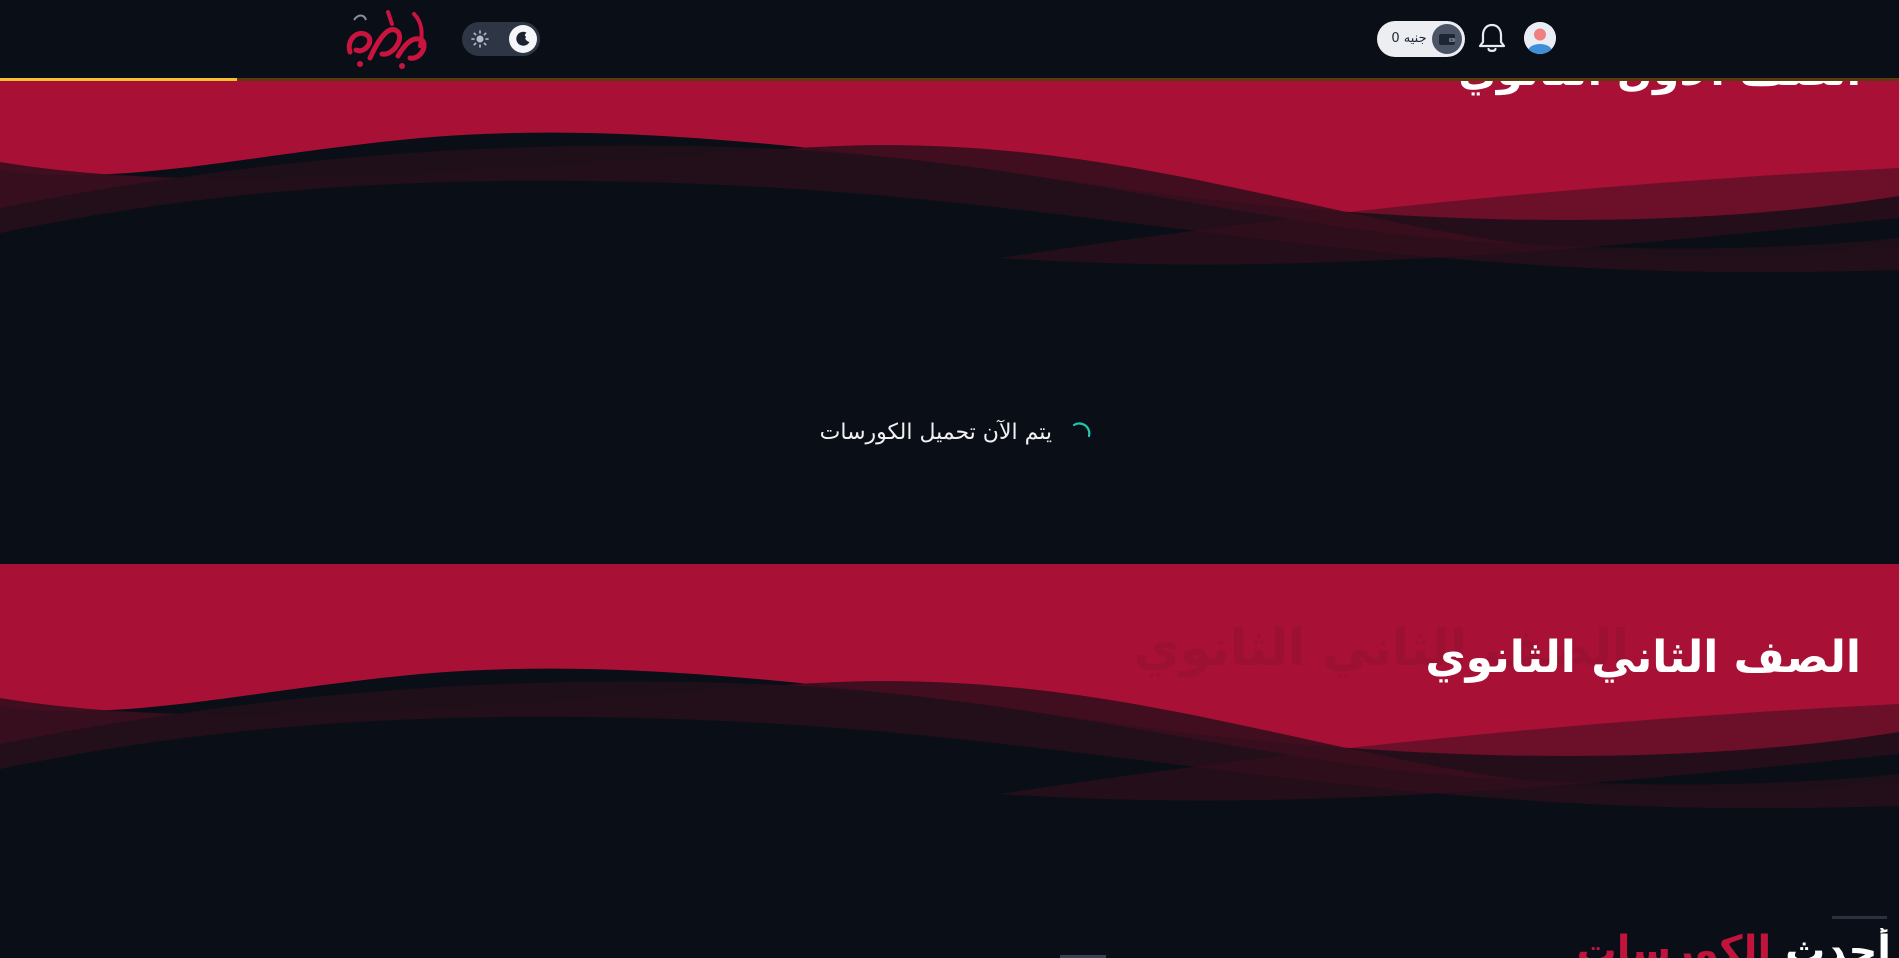 This screenshot has height=958, width=1899. I want to click on site-logo, so click(388, 39).